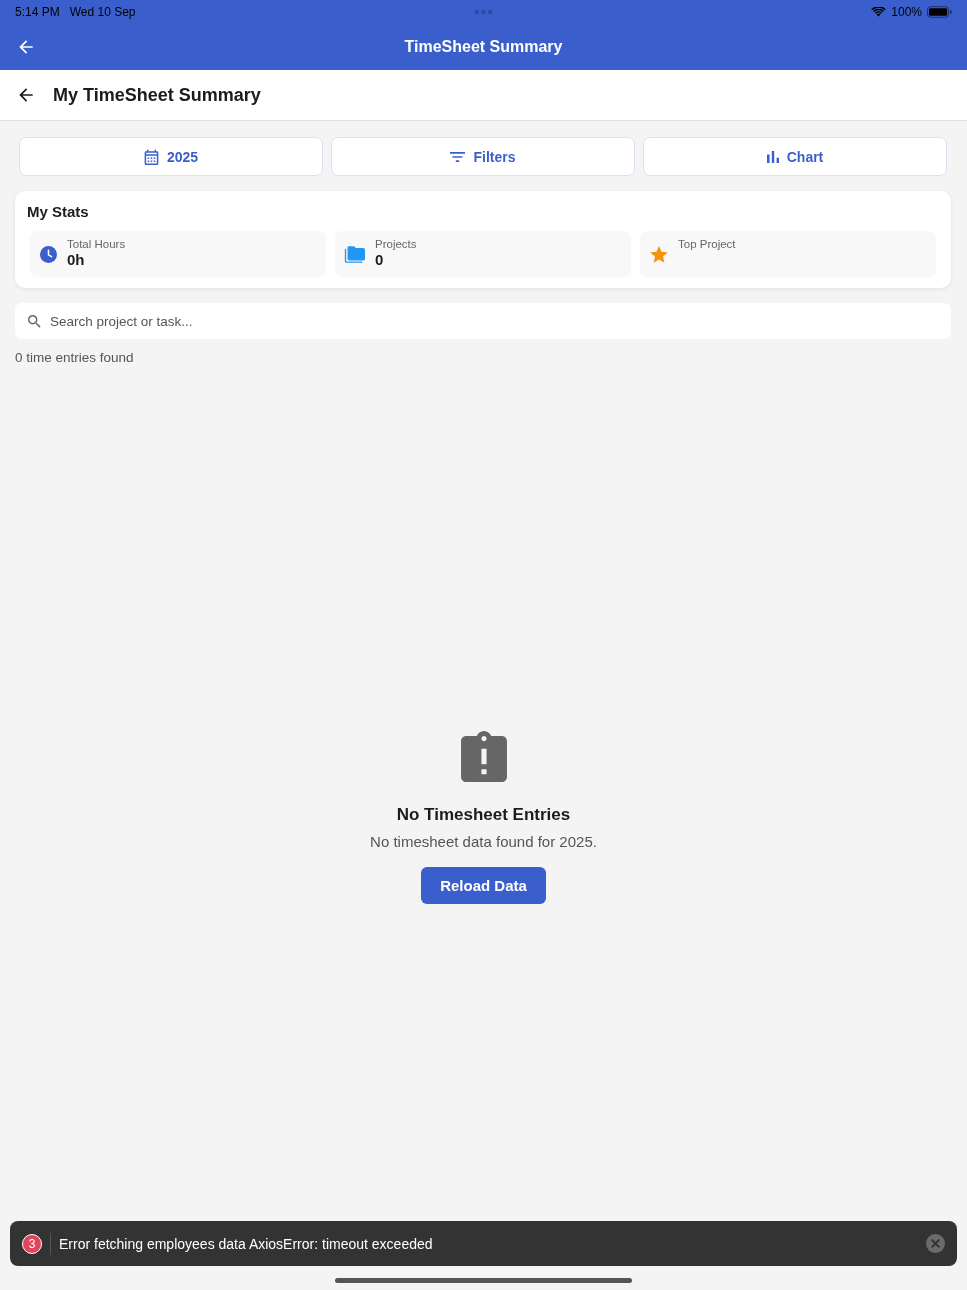 This screenshot has height=1290, width=967. I want to click on dots-icon, so click(483, 12).